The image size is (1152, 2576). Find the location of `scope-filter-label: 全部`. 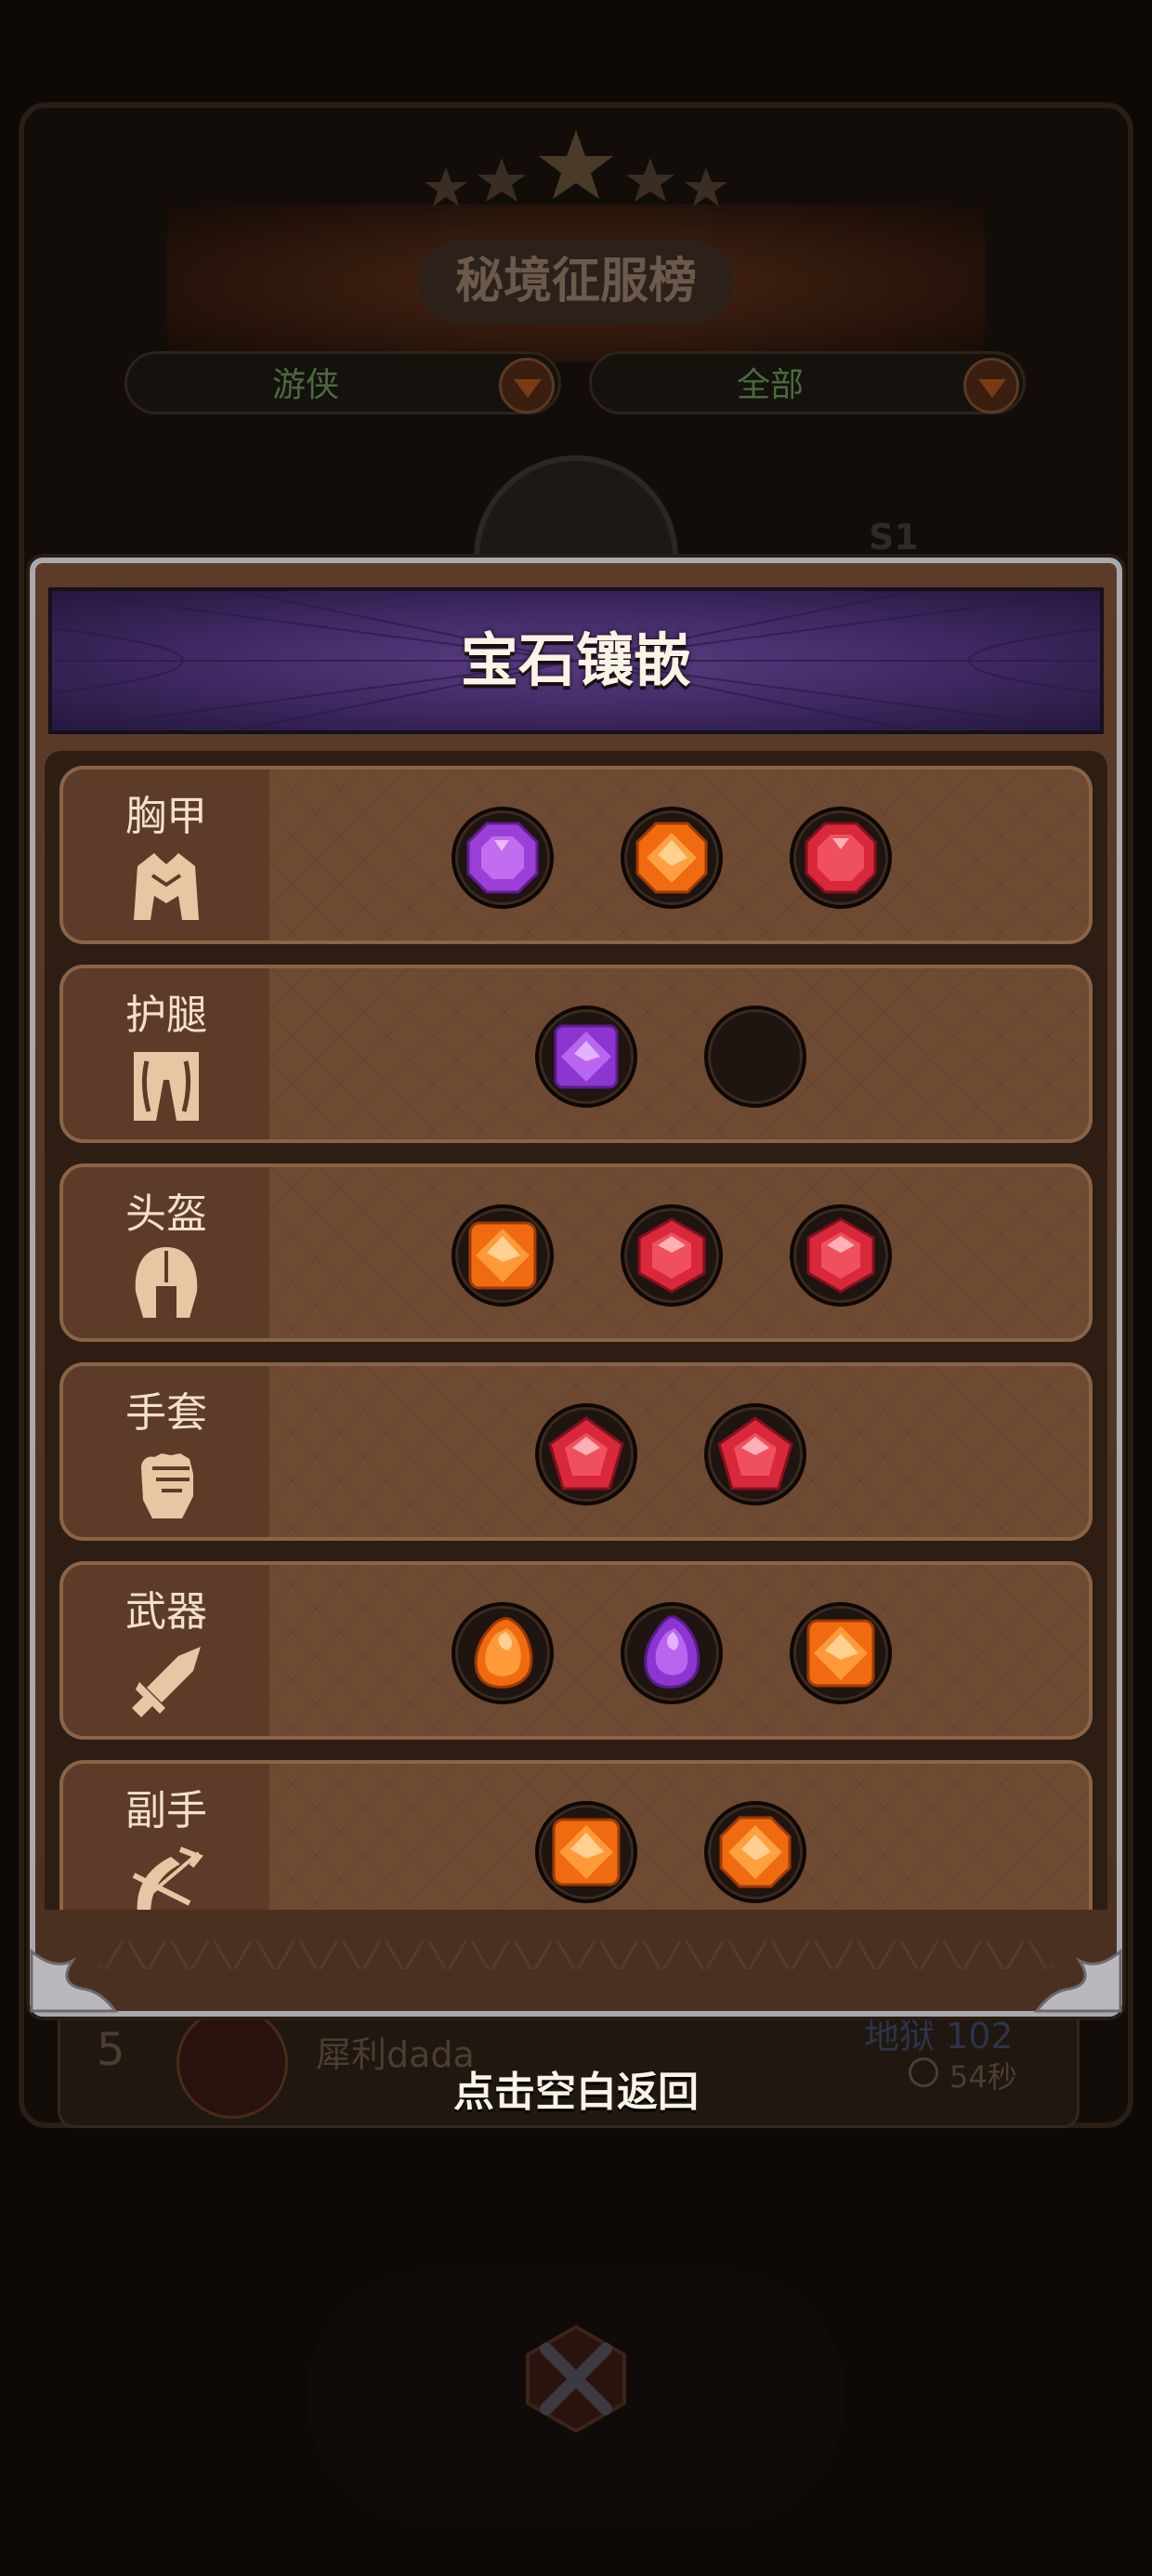

scope-filter-label: 全部 is located at coordinates (770, 385).